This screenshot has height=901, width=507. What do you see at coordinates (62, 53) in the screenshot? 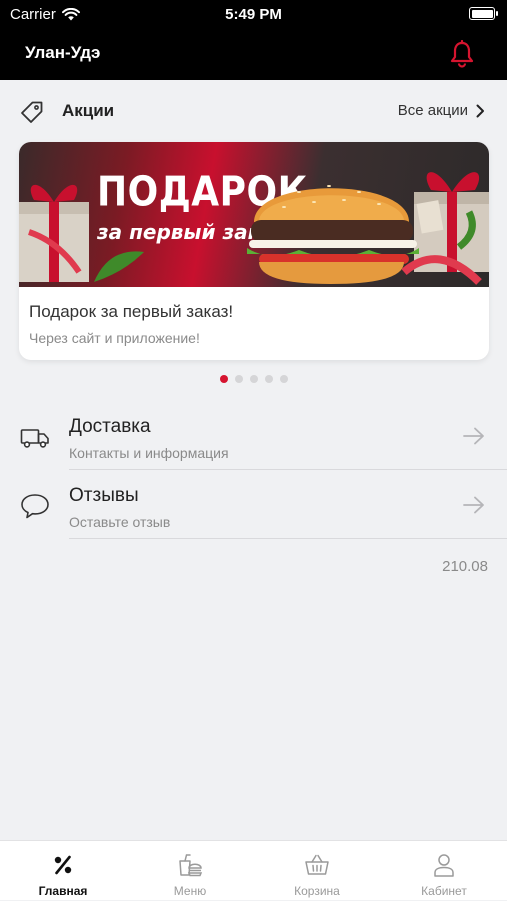
I see `city-selector: Улан-Удэ` at bounding box center [62, 53].